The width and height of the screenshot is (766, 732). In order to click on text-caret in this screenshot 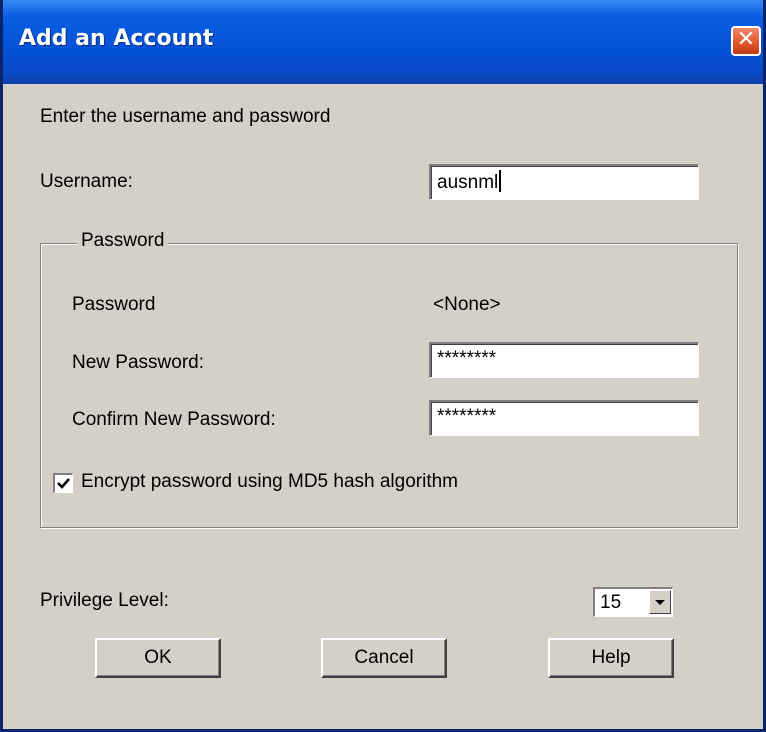, I will do `click(500, 181)`.